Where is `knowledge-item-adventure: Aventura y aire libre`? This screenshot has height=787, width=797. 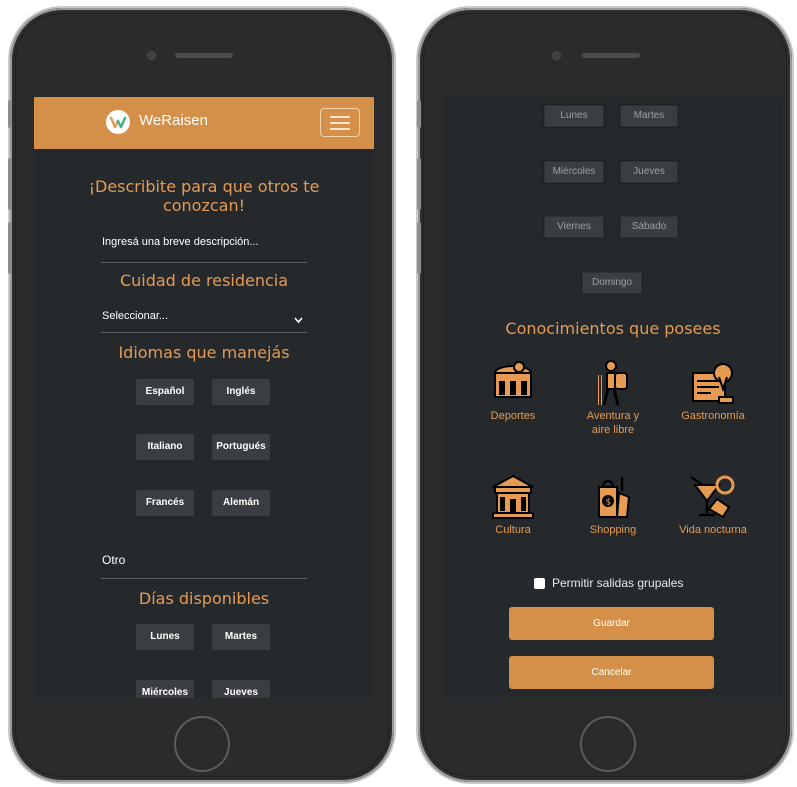
knowledge-item-adventure: Aventura y aire libre is located at coordinates (613, 398).